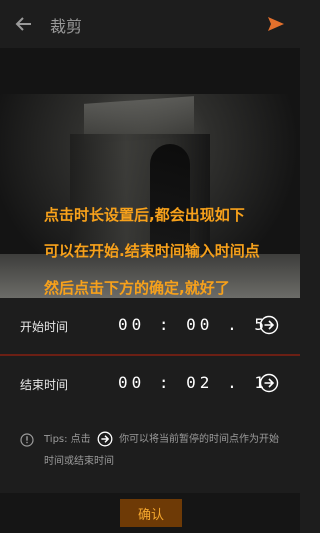  What do you see at coordinates (269, 325) in the screenshot?
I see `set-start-arrow-icon` at bounding box center [269, 325].